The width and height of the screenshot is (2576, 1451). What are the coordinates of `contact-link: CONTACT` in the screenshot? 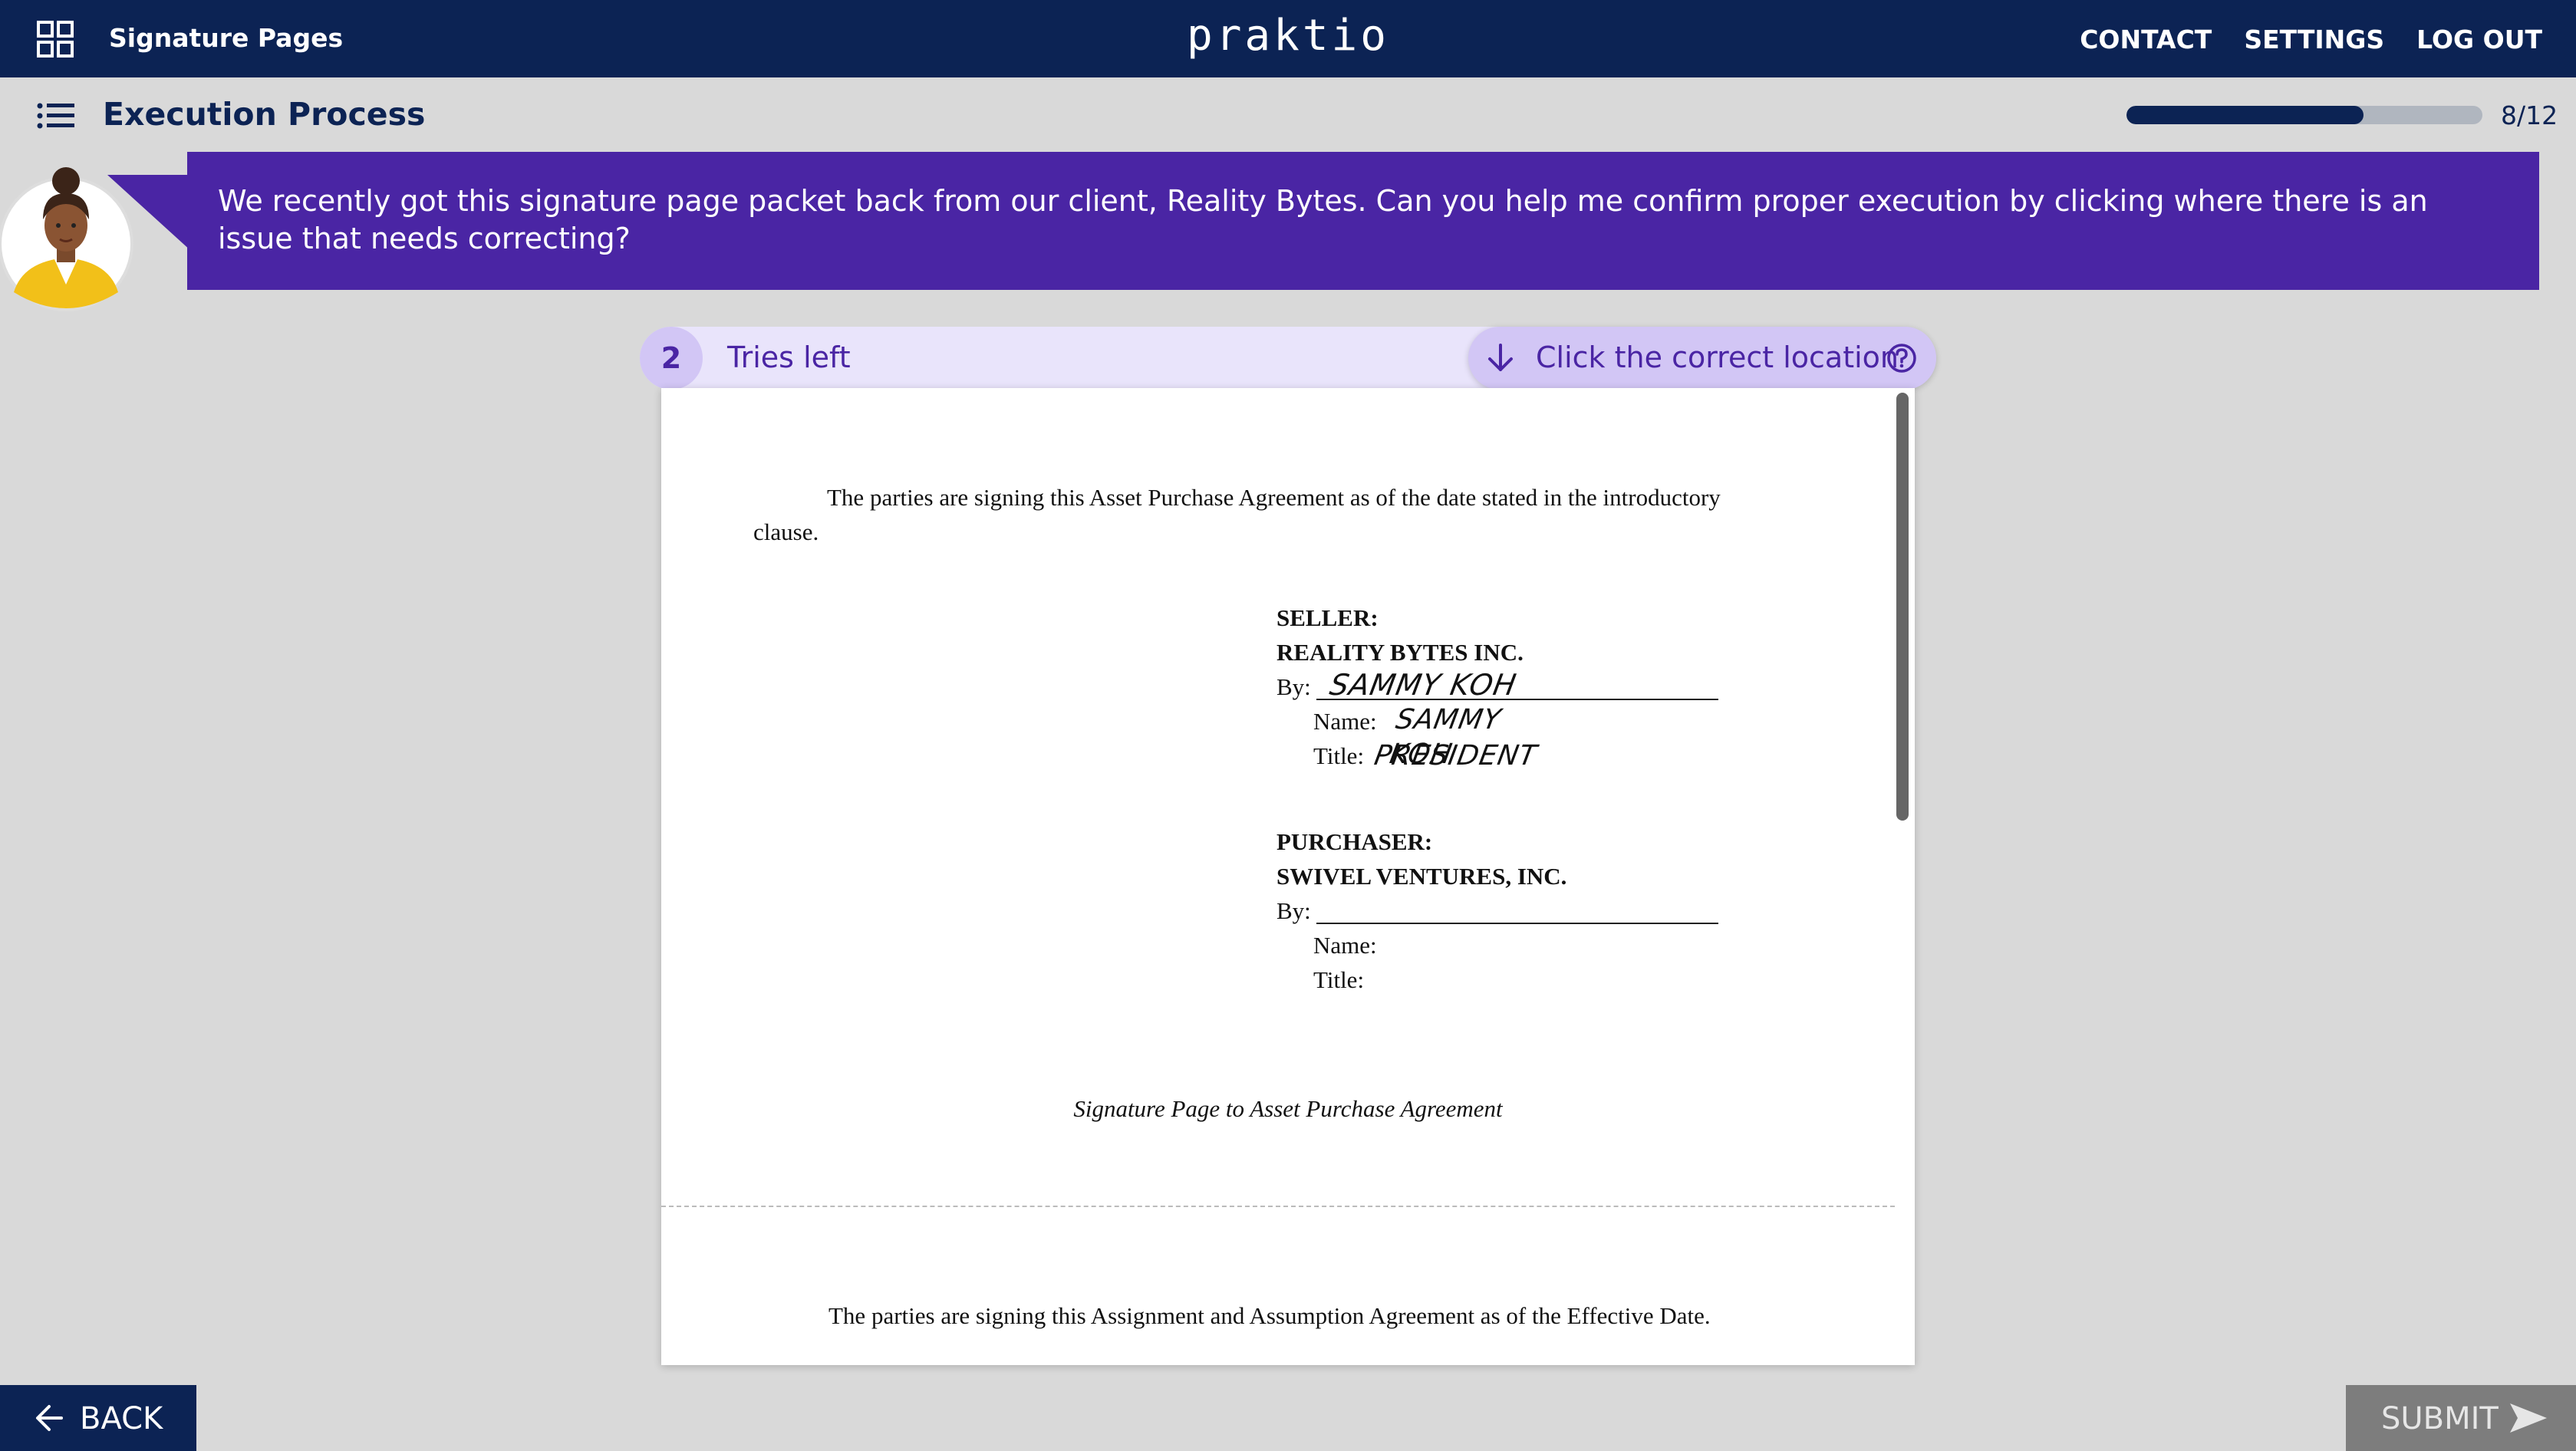 It's located at (2146, 39).